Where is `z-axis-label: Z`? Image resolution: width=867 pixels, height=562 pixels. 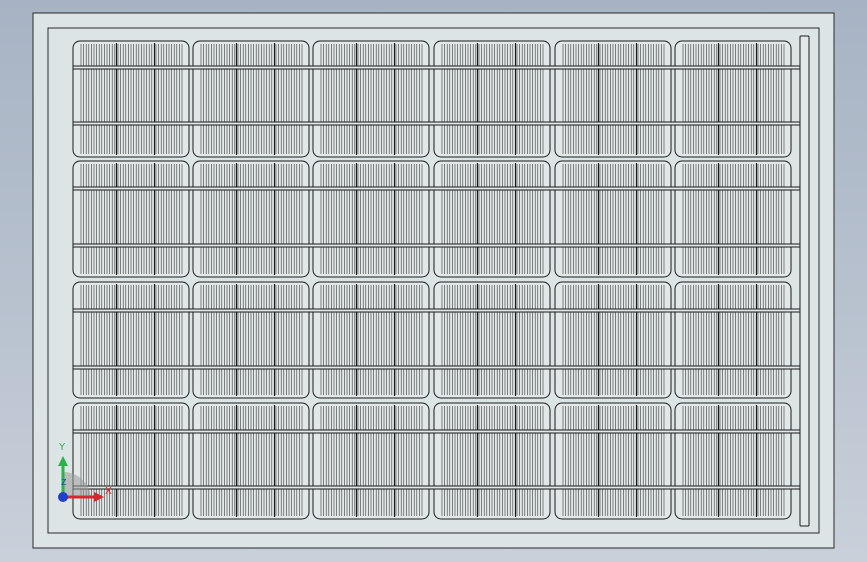
z-axis-label: Z is located at coordinates (64, 482).